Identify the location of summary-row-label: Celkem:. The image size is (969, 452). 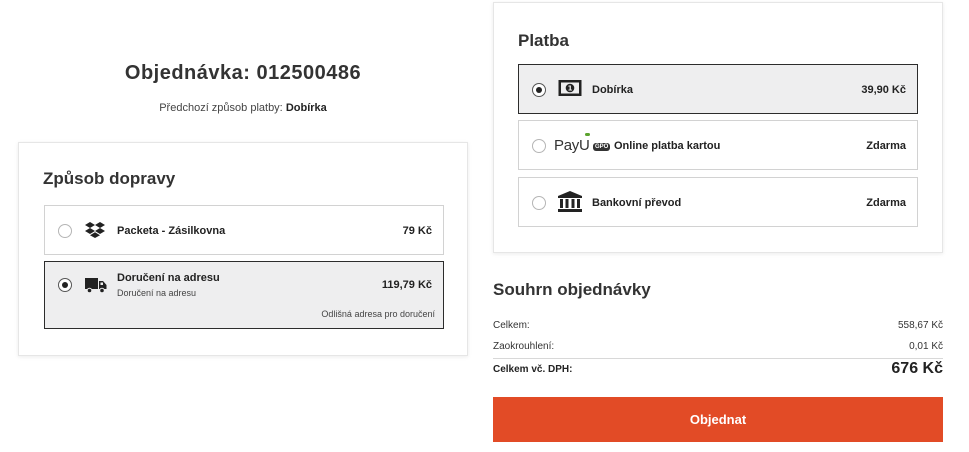
(511, 325).